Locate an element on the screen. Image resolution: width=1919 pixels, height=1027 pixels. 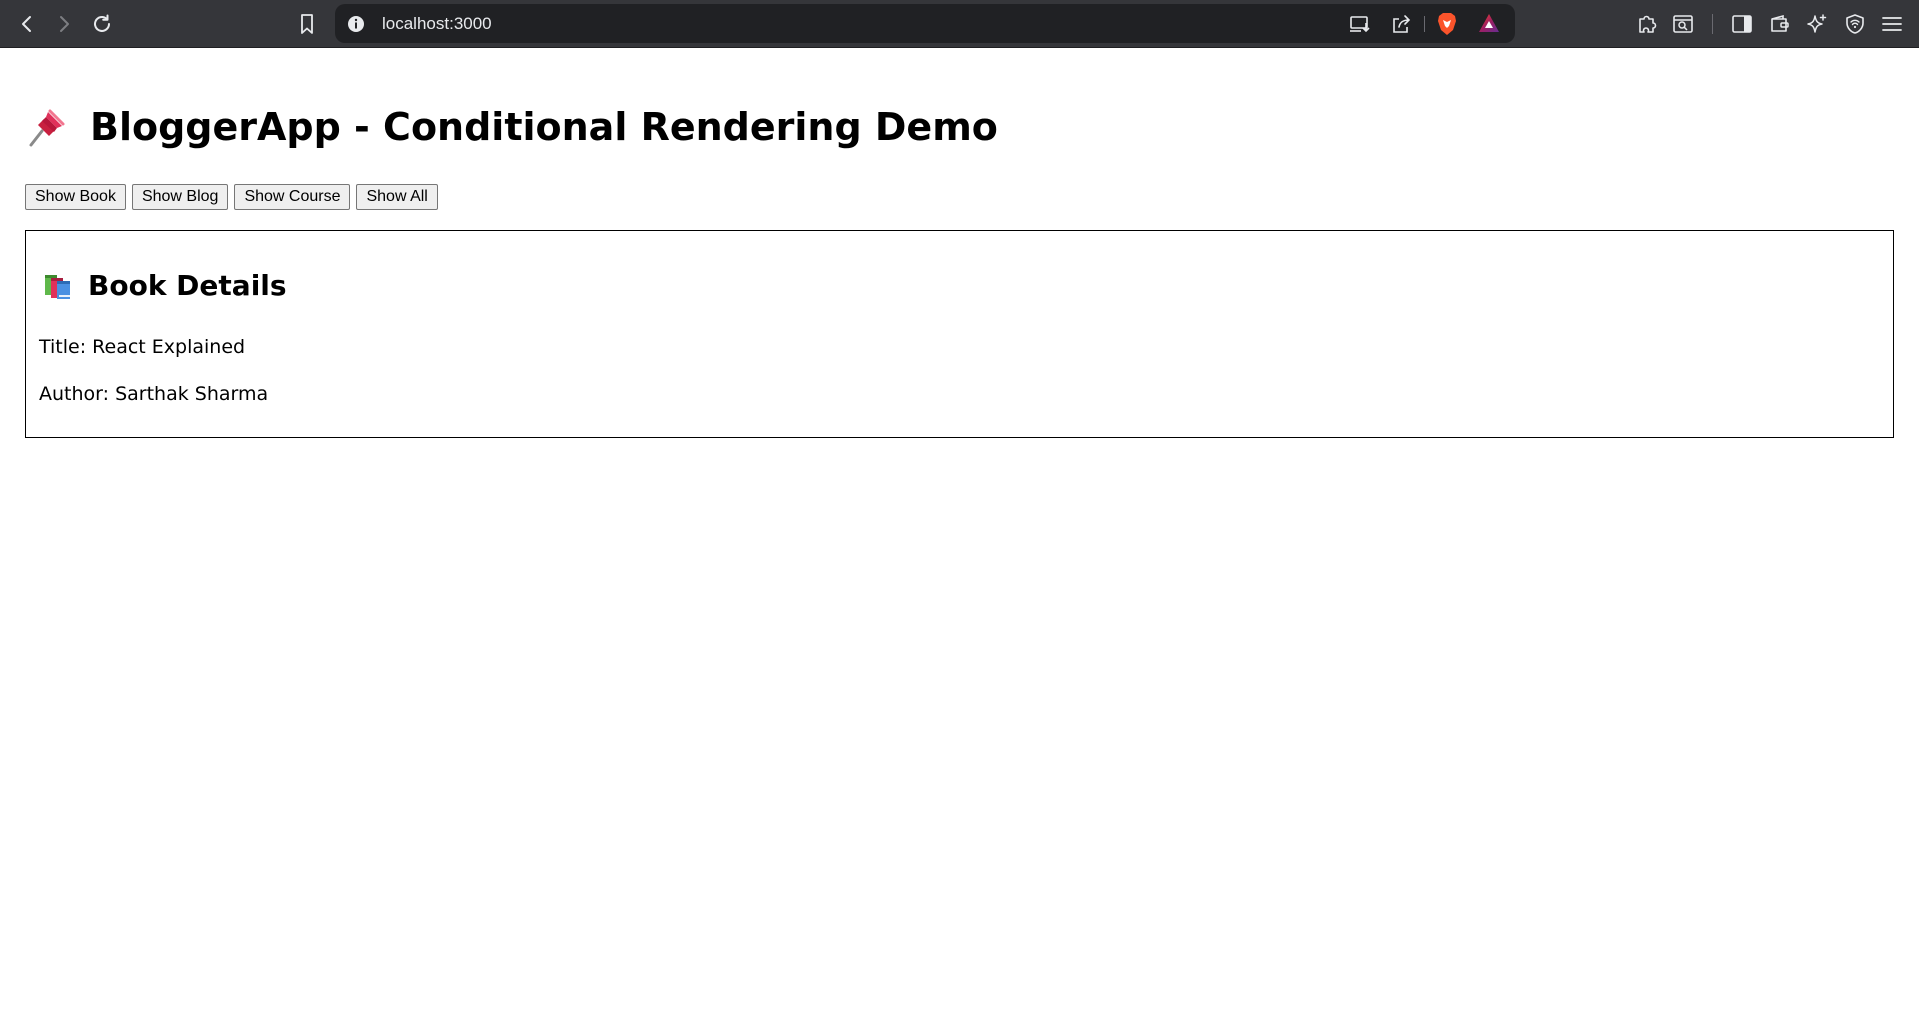
books-icon is located at coordinates (57, 287).